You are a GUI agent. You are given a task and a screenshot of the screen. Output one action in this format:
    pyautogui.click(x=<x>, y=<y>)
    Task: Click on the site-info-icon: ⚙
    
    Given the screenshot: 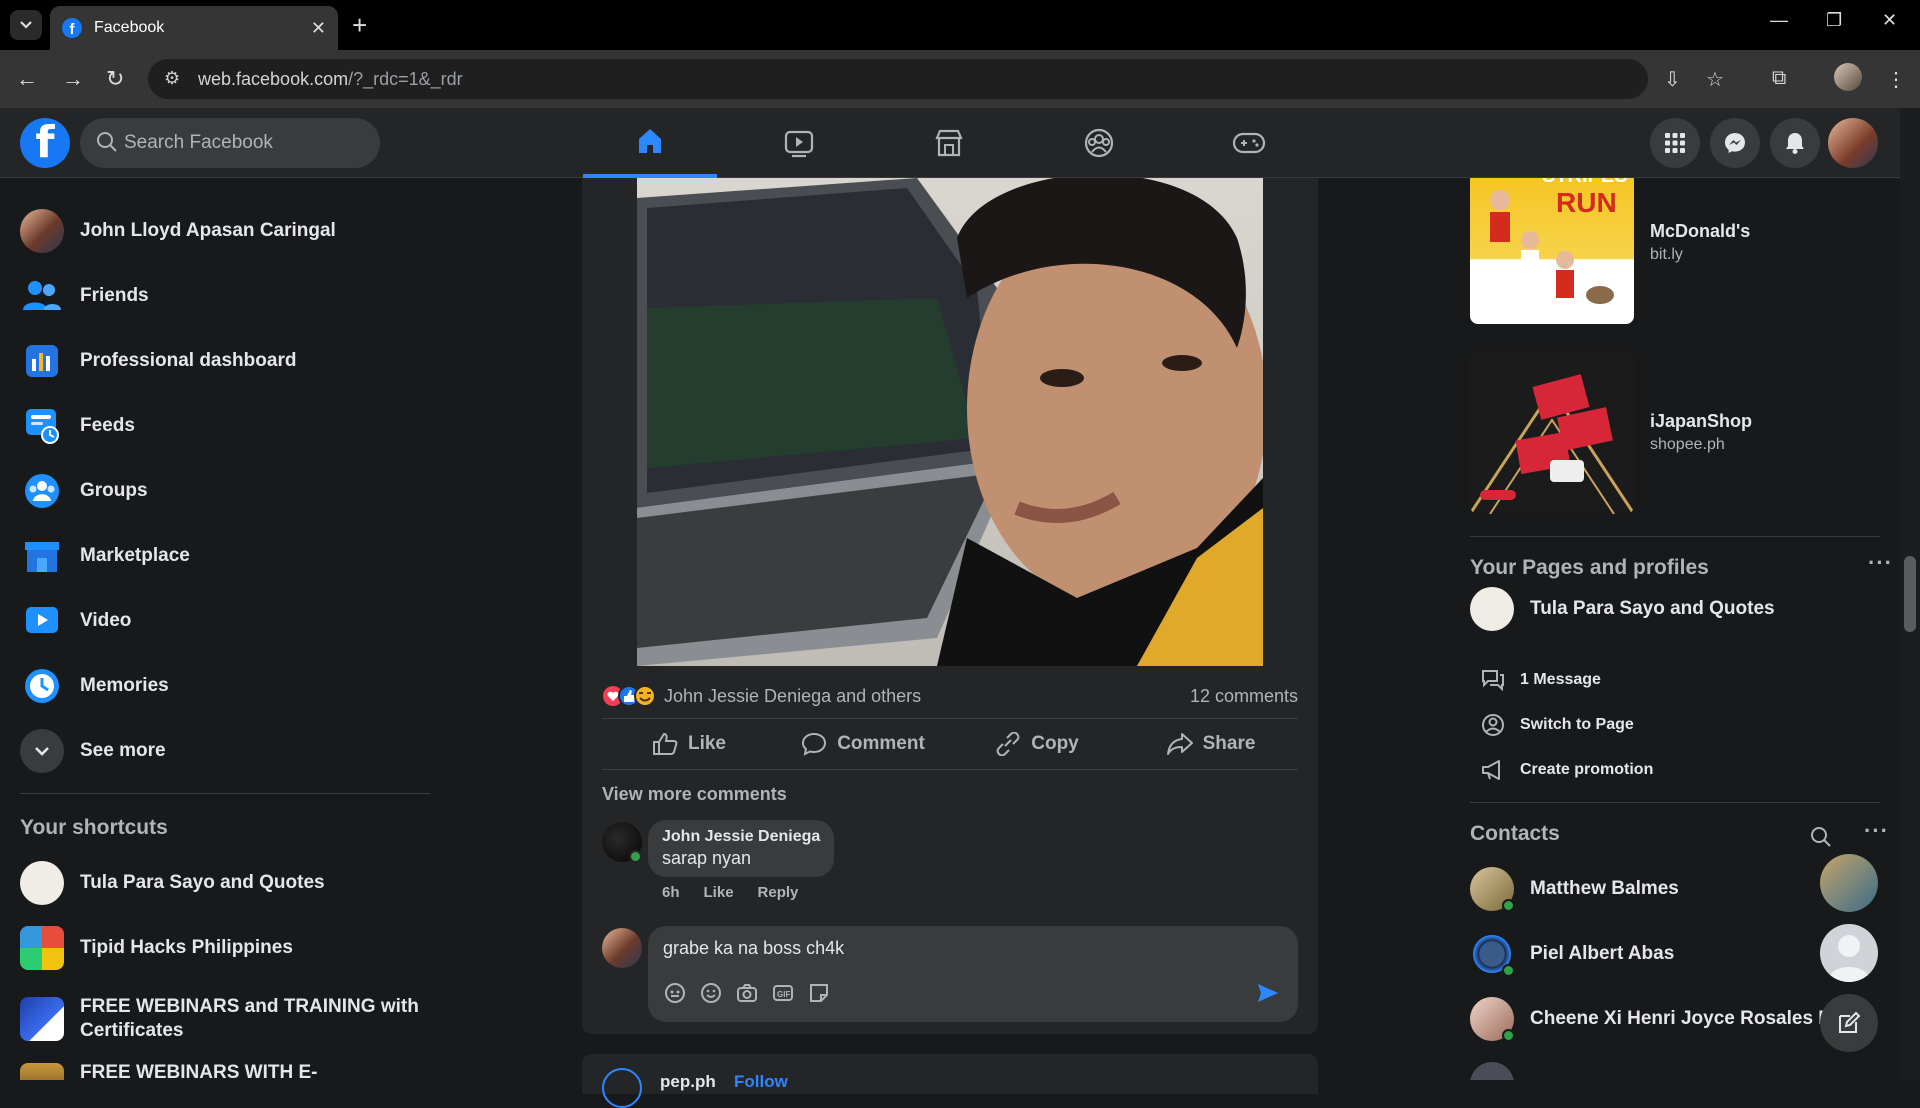 What is the action you would take?
    pyautogui.click(x=172, y=78)
    